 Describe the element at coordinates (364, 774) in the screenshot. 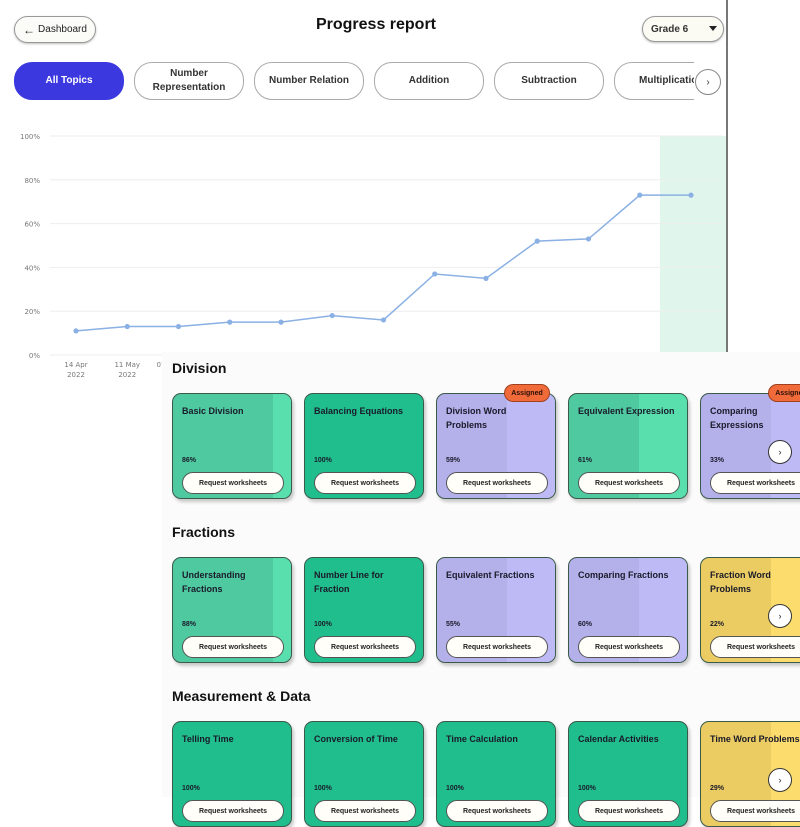

I see `topic-card: Conversion of Time 100% Request worksheets` at that location.